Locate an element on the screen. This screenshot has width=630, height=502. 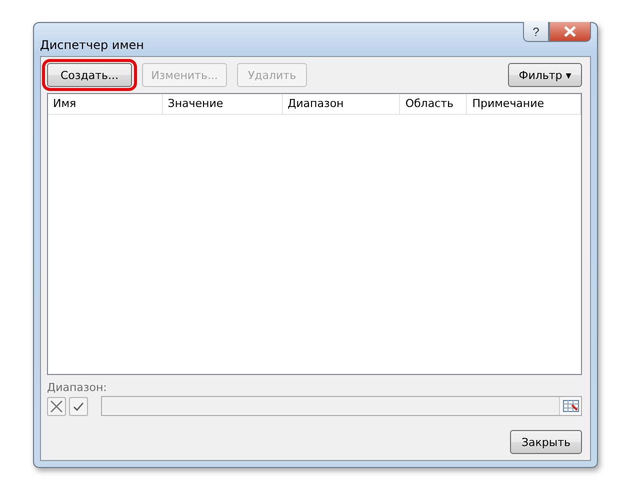
close-button: Закрыть is located at coordinates (546, 442).